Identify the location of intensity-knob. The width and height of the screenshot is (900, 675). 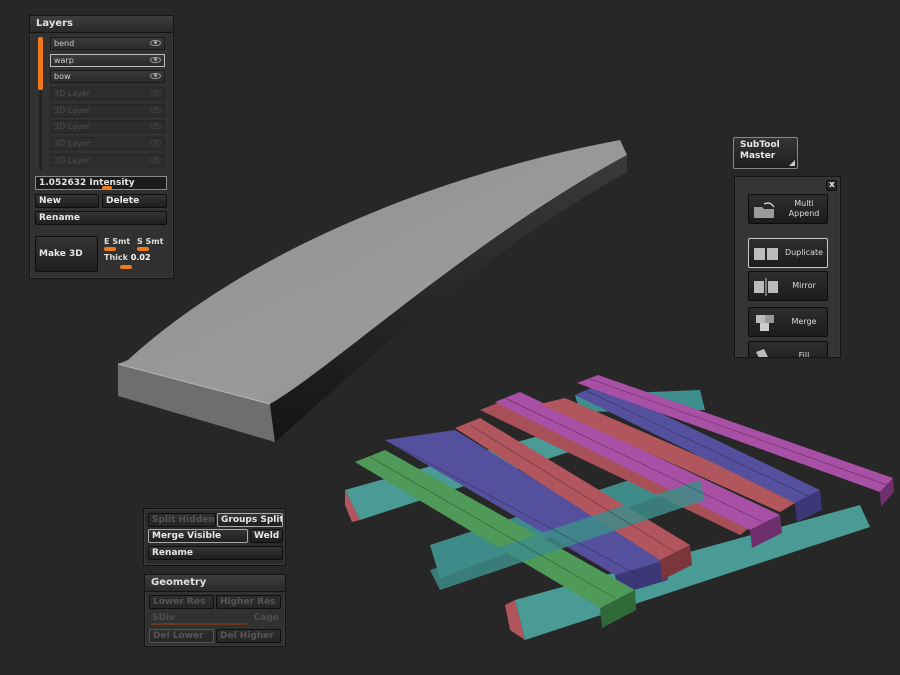
(107, 188).